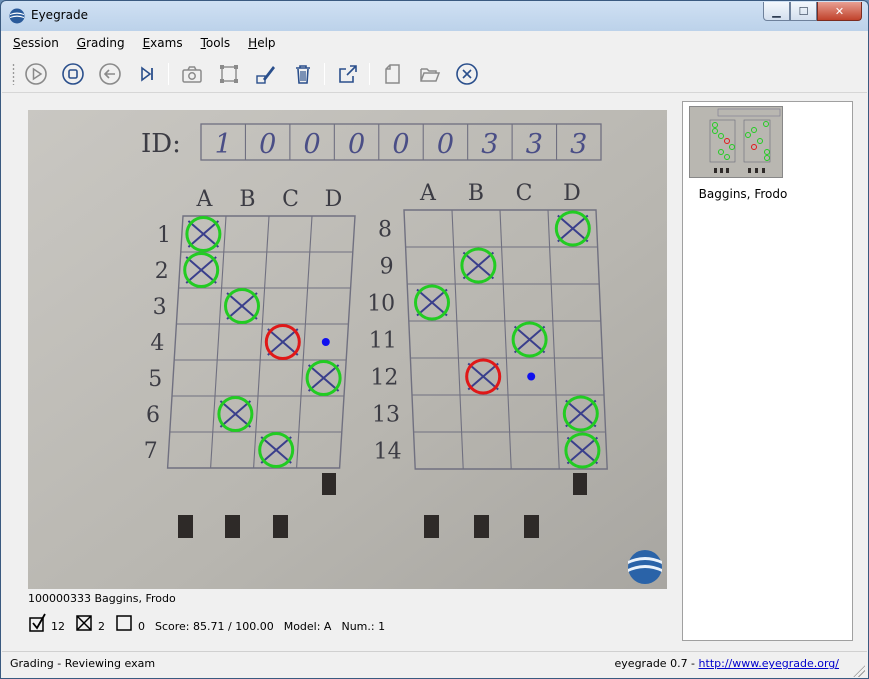 Image resolution: width=869 pixels, height=679 pixels. I want to click on eyegrade-watermark-icon, so click(645, 567).